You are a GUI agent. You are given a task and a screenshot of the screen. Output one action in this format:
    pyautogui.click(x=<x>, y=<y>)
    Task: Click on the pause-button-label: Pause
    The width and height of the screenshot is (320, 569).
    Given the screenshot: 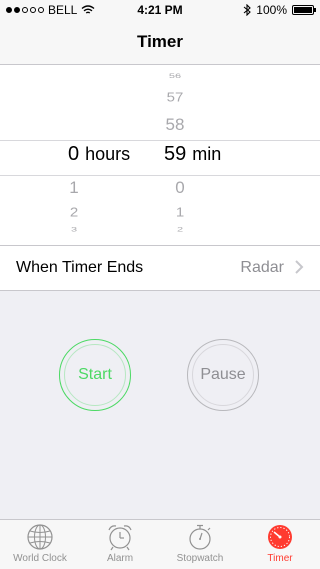 What is the action you would take?
    pyautogui.click(x=223, y=374)
    